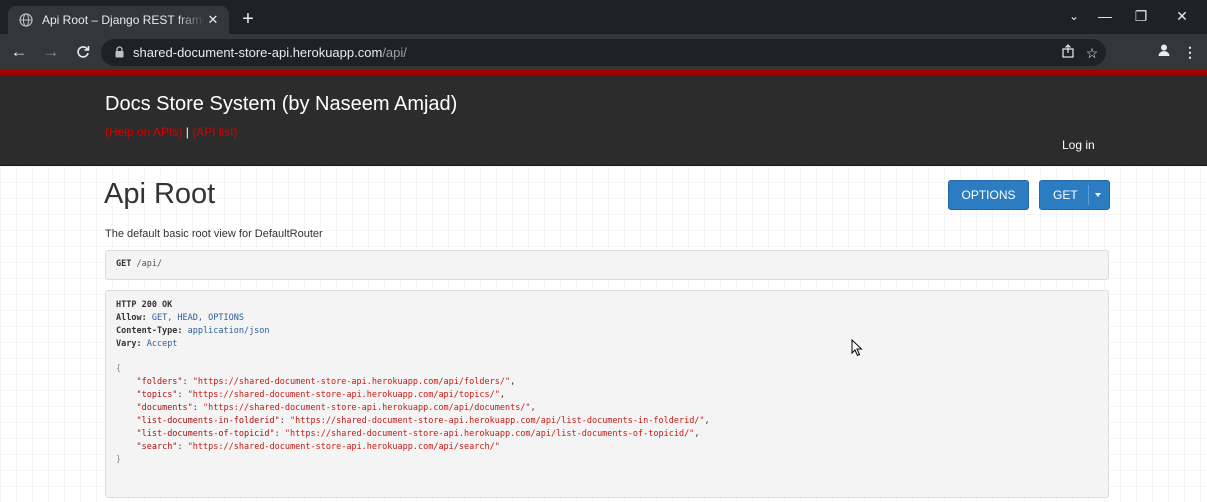 The height and width of the screenshot is (502, 1207). I want to click on forward-arrow-icon: →, so click(51, 52).